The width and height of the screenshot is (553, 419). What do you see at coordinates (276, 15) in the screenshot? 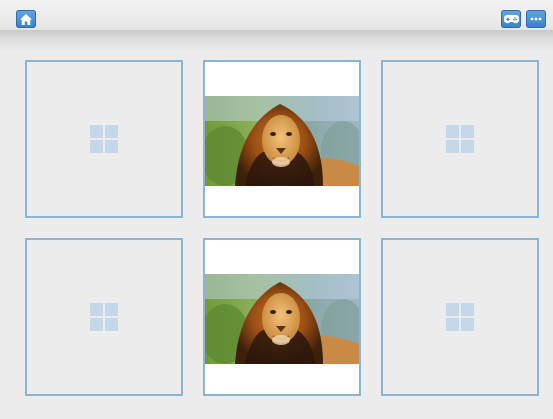
I see `top-toolbar` at bounding box center [276, 15].